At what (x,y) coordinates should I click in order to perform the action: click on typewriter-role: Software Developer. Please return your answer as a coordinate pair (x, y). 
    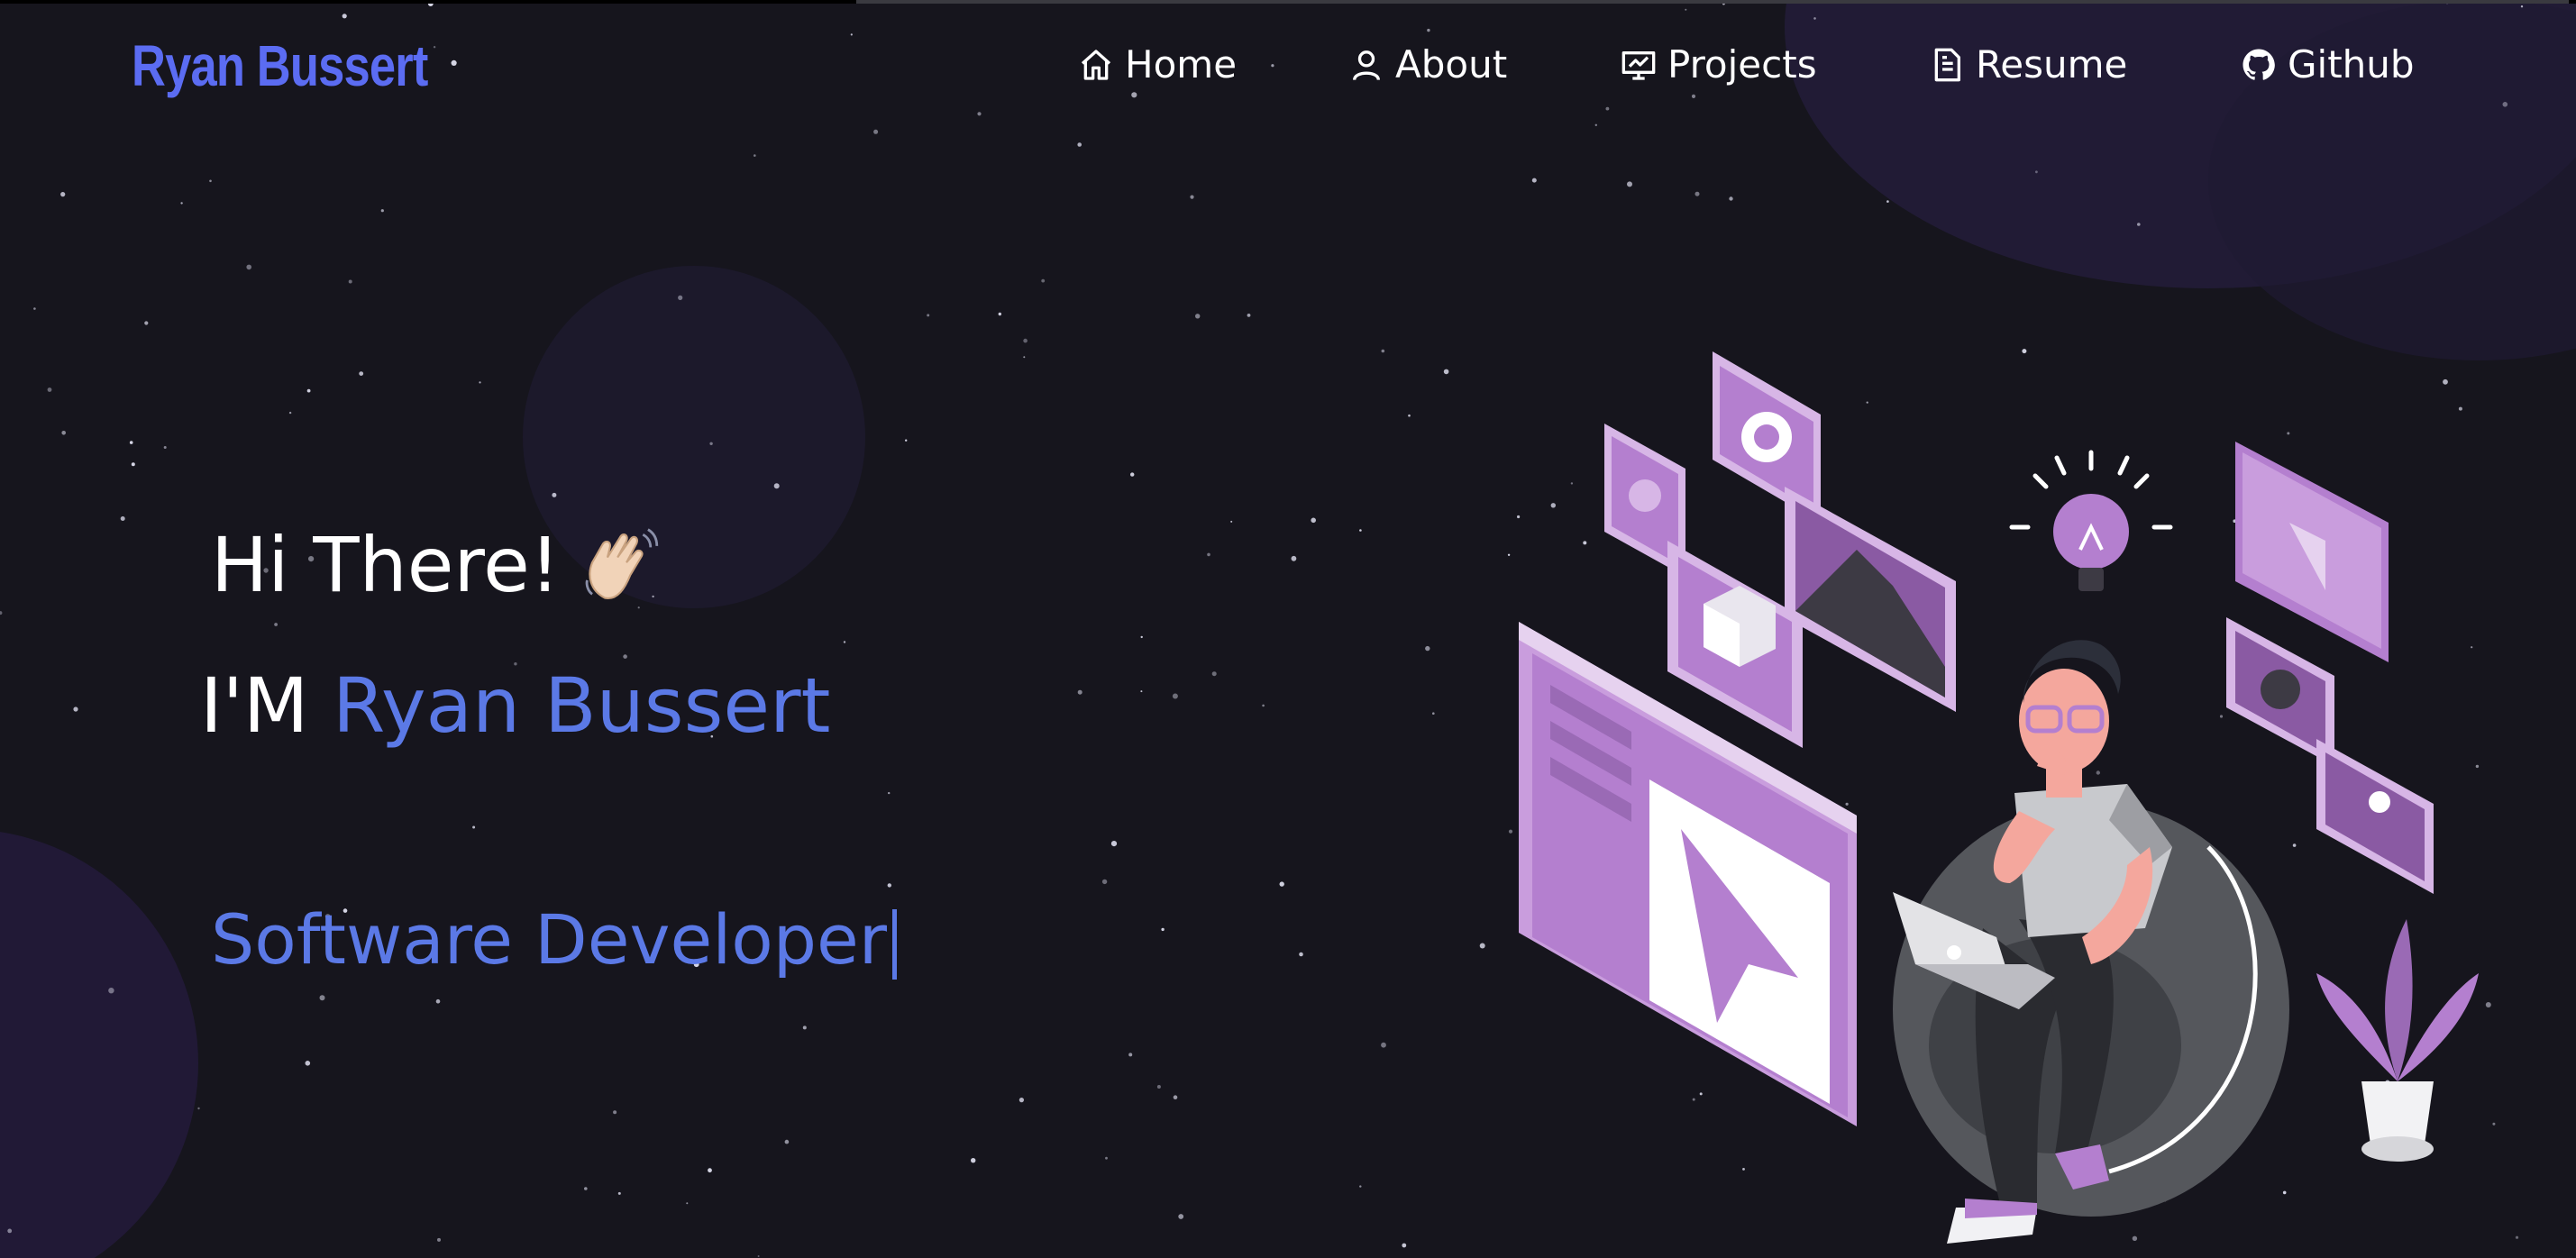
    Looking at the image, I should click on (554, 939).